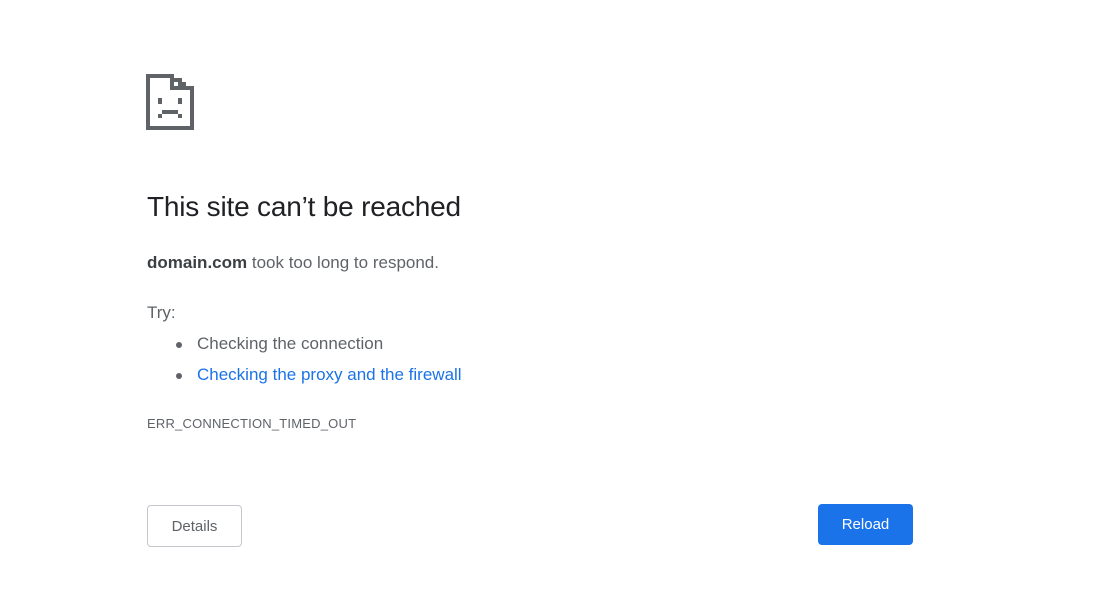  What do you see at coordinates (161, 312) in the screenshot?
I see `try-label: Try:` at bounding box center [161, 312].